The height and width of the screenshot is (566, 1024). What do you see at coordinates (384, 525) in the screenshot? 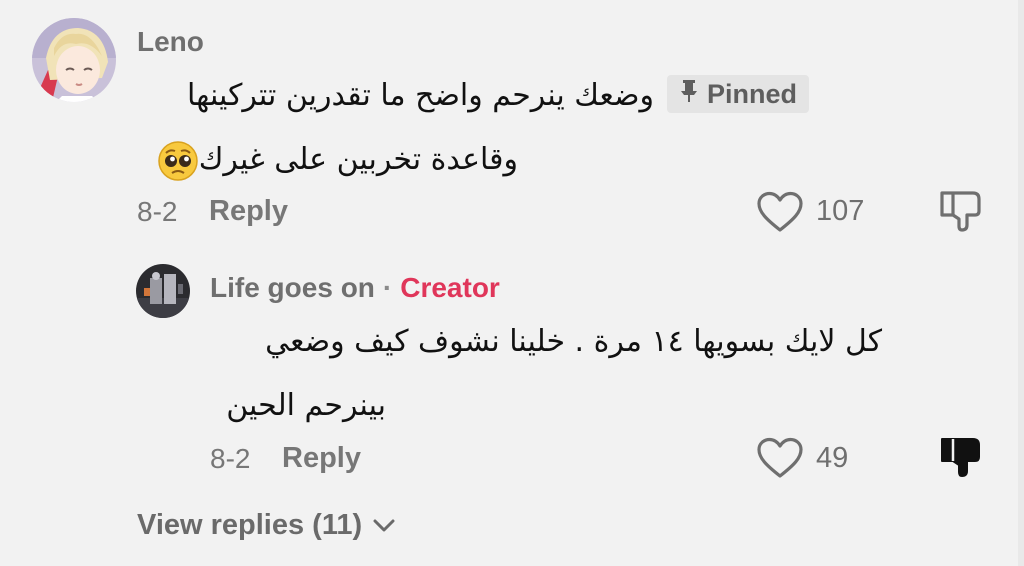
I see `chevron-down-icon` at bounding box center [384, 525].